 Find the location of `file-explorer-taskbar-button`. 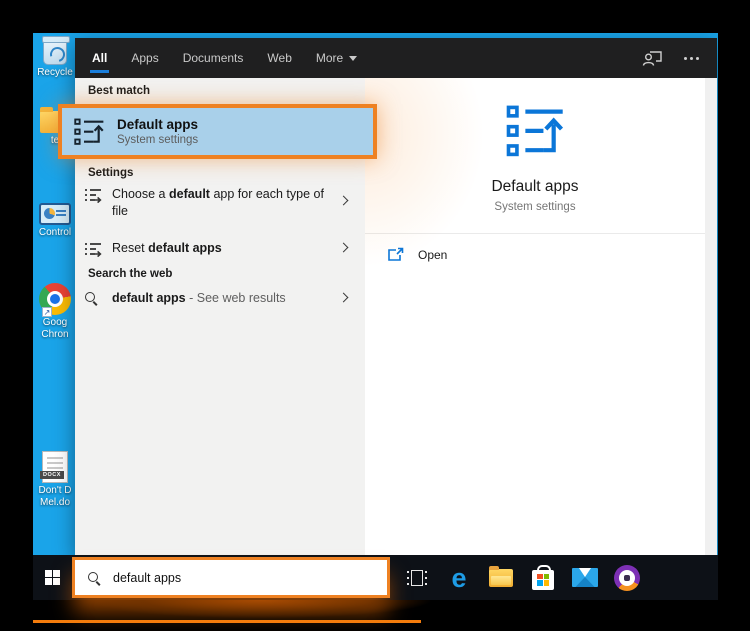

file-explorer-taskbar-button is located at coordinates (501, 578).